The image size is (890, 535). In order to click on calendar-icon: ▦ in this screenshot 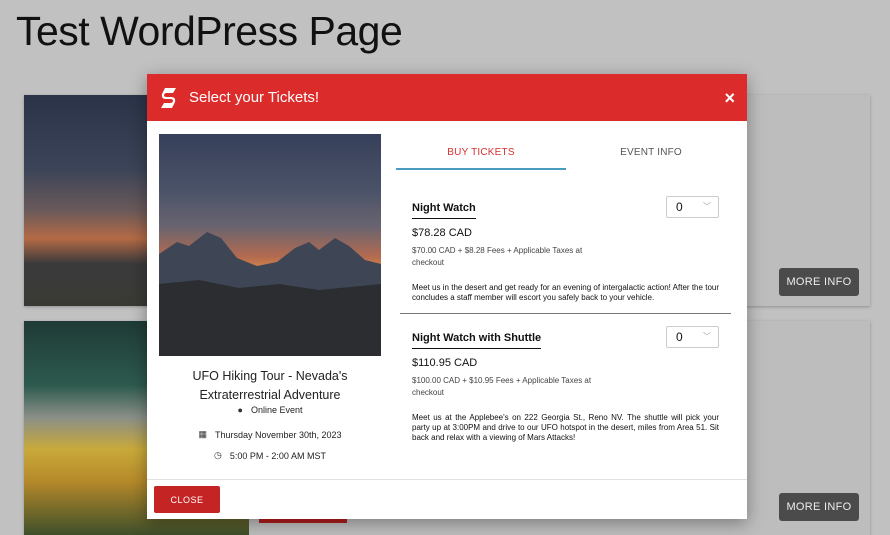, I will do `click(202, 434)`.